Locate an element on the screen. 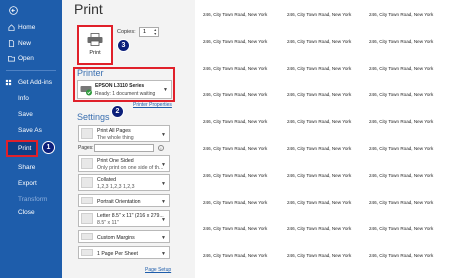 This screenshot has height=278, width=474. print-range-select: Print All Pages The whole thing ▼ is located at coordinates (124, 133).